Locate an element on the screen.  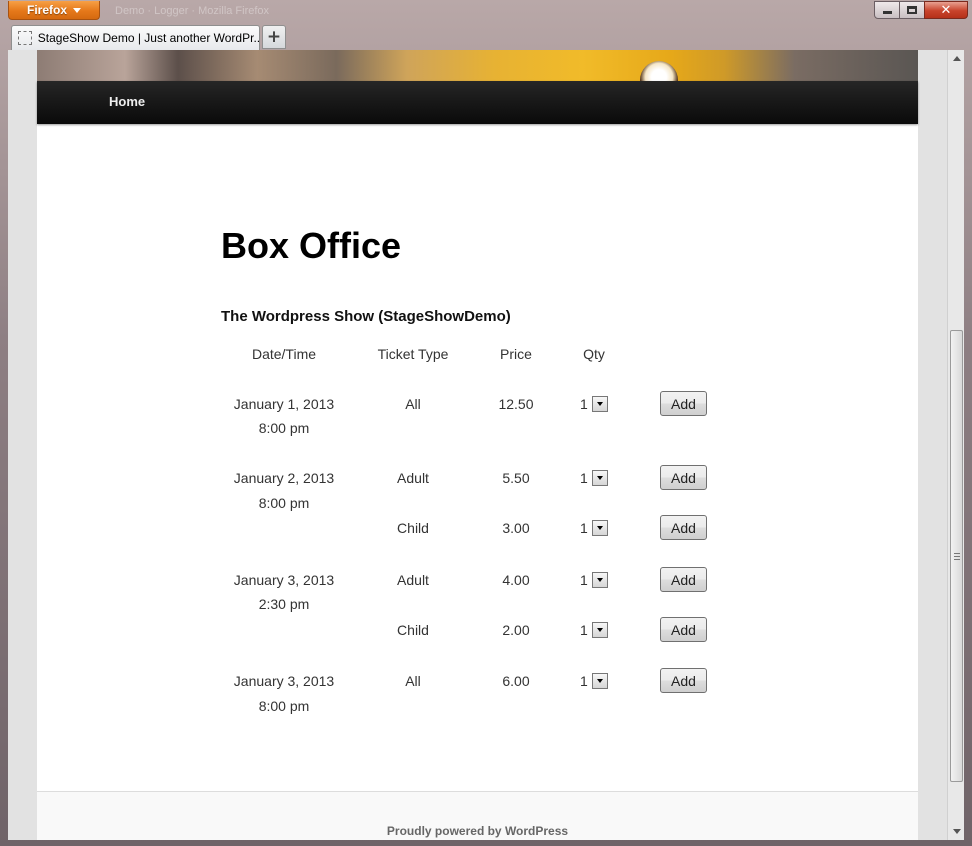
row-price: 5.50 is located at coordinates (516, 478).